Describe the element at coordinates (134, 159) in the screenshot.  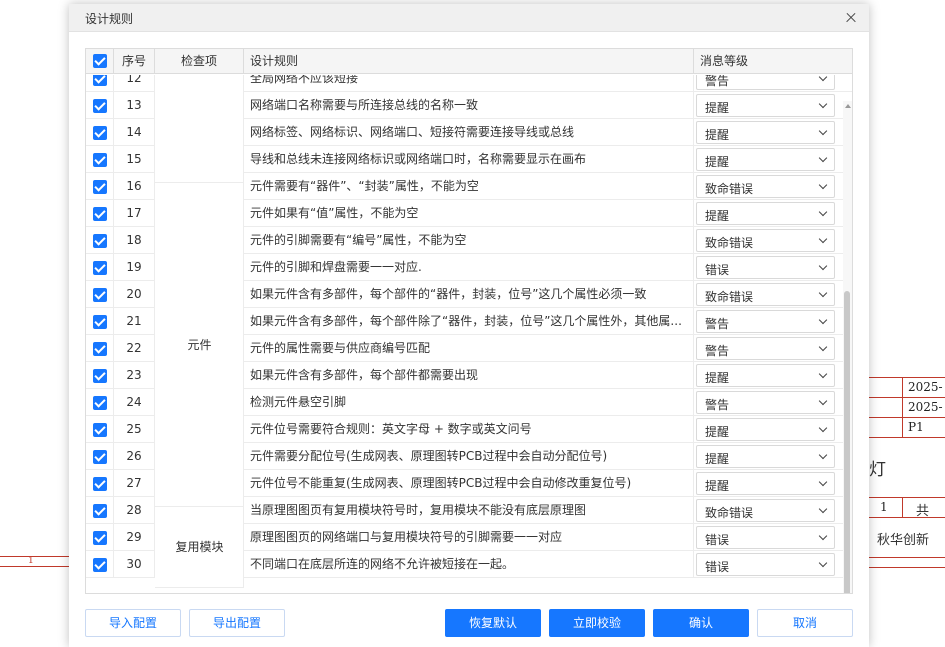
I see `row-number: 15` at that location.